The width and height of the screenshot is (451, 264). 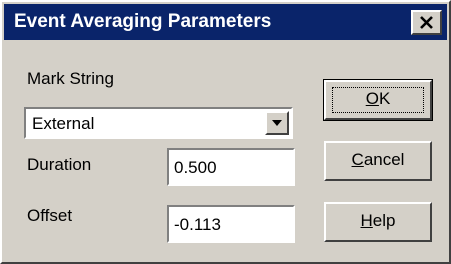 What do you see at coordinates (372, 98) in the screenshot?
I see `ok-accelerator: O` at bounding box center [372, 98].